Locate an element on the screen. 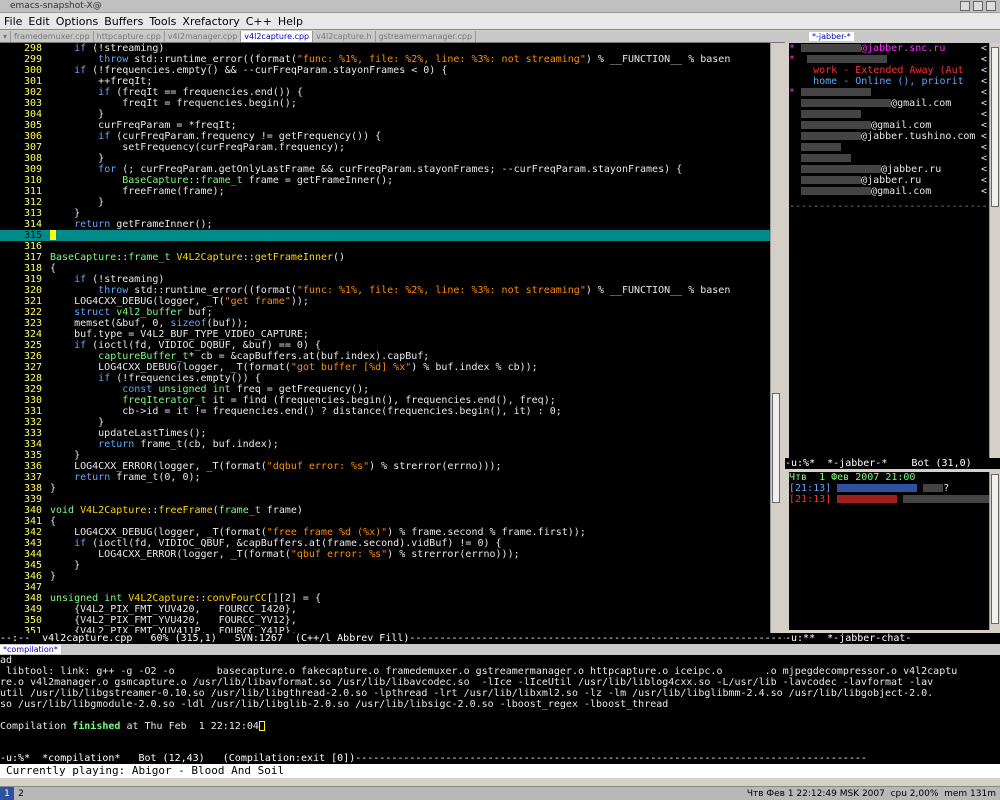  tab-gstreamermanager-cpp: gstreamermanager.cpp is located at coordinates (426, 36).